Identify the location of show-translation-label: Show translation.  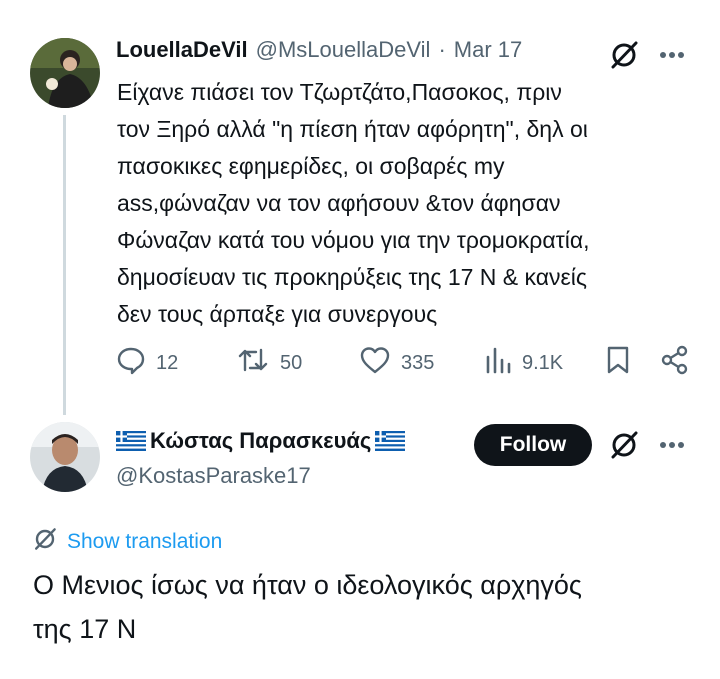
(145, 541).